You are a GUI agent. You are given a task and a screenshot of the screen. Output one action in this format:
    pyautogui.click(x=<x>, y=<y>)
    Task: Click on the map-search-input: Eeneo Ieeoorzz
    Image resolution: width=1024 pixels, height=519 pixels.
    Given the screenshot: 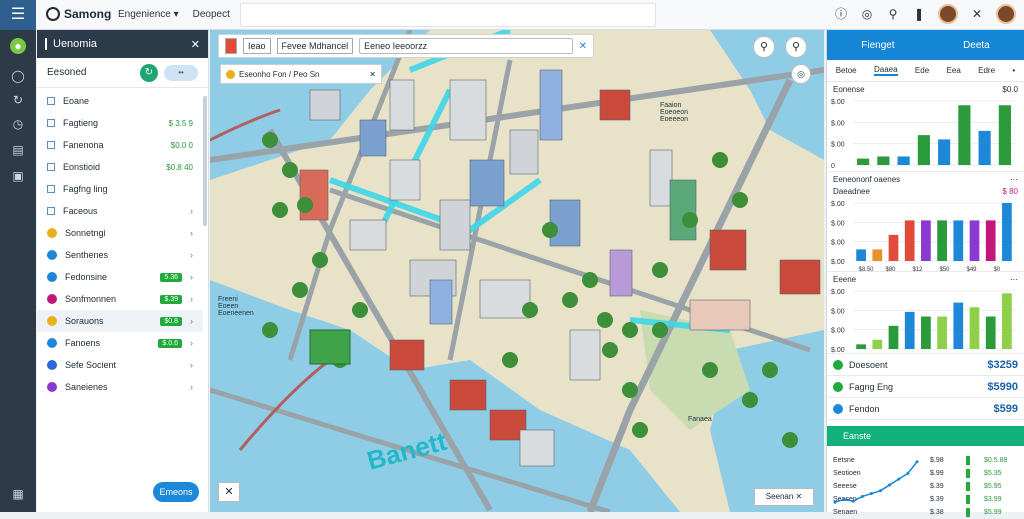 What is the action you would take?
    pyautogui.click(x=466, y=46)
    